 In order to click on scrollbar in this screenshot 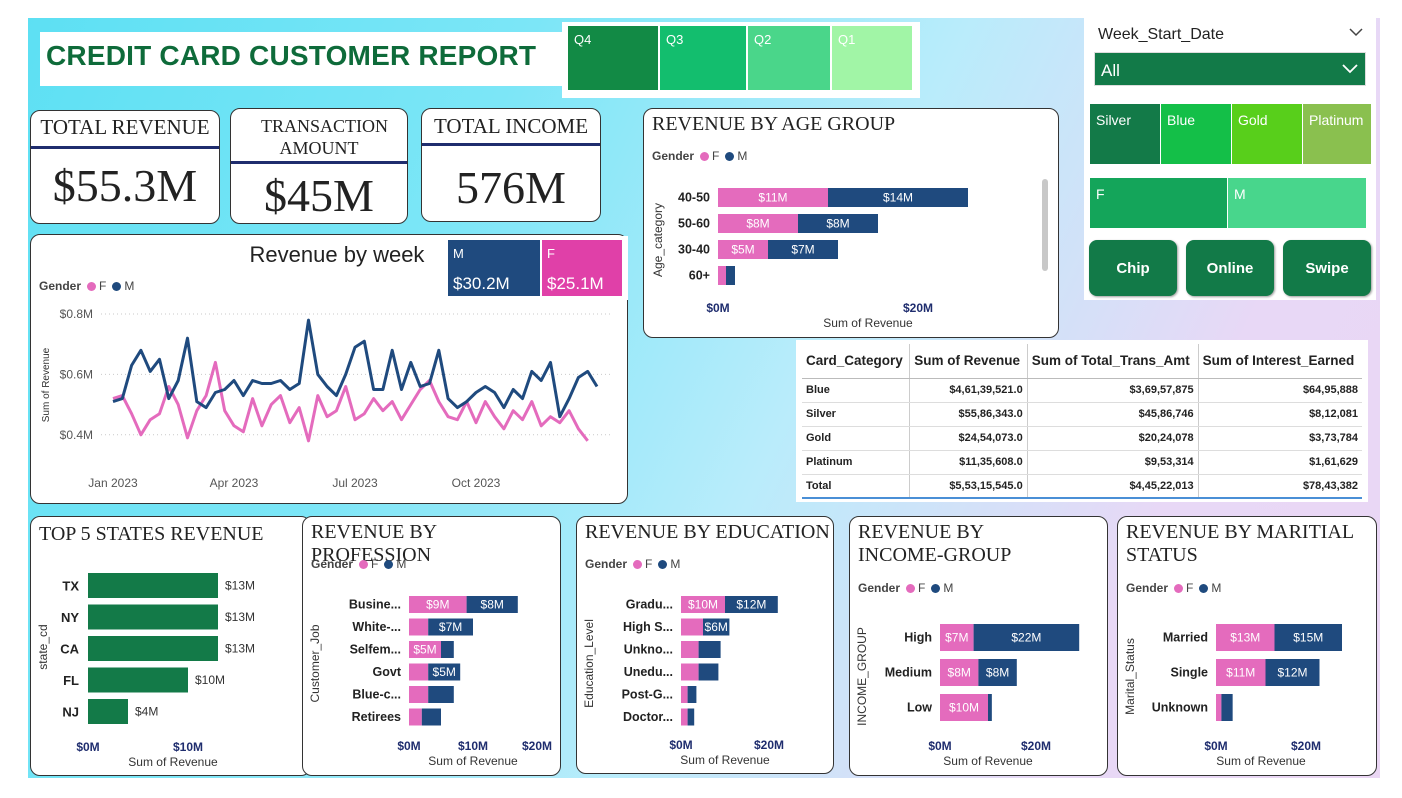, I will do `click(1045, 225)`.